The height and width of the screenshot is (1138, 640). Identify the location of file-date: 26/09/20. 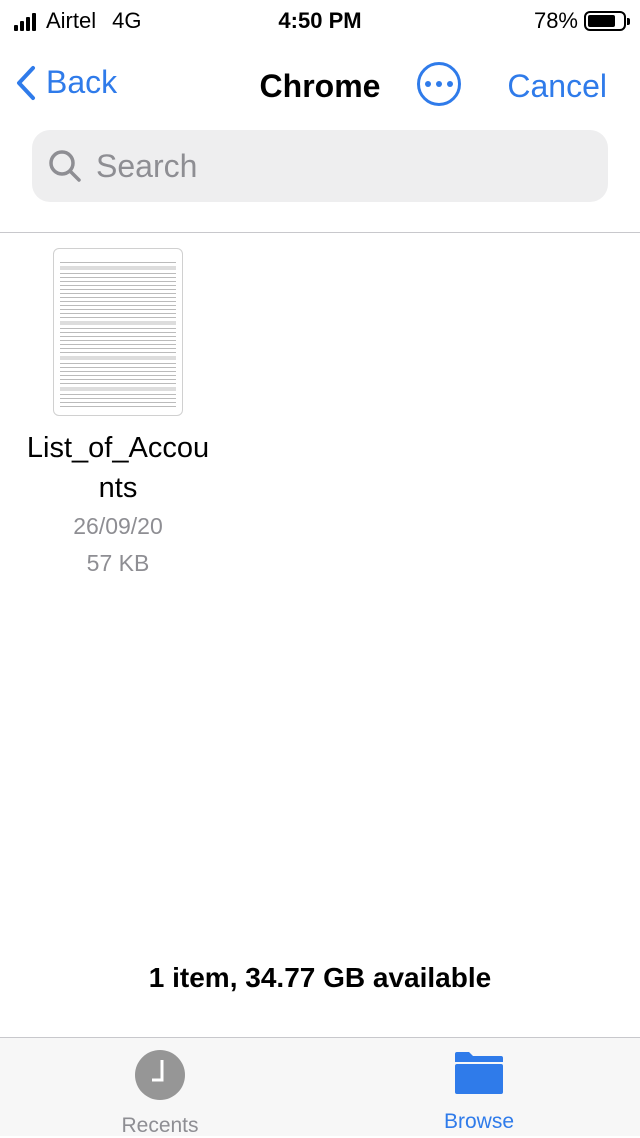
(118, 526).